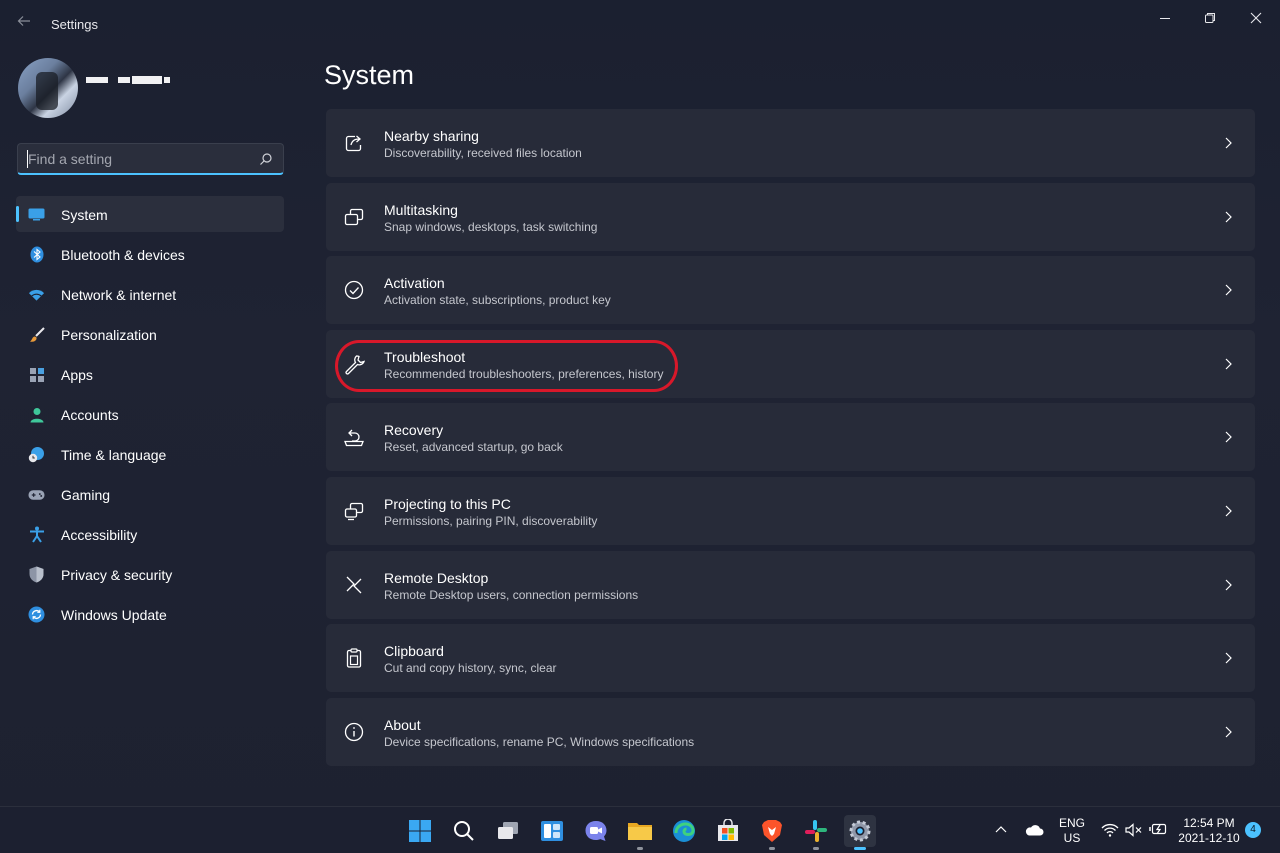 The image size is (1280, 853). I want to click on text-caret, so click(27, 159).